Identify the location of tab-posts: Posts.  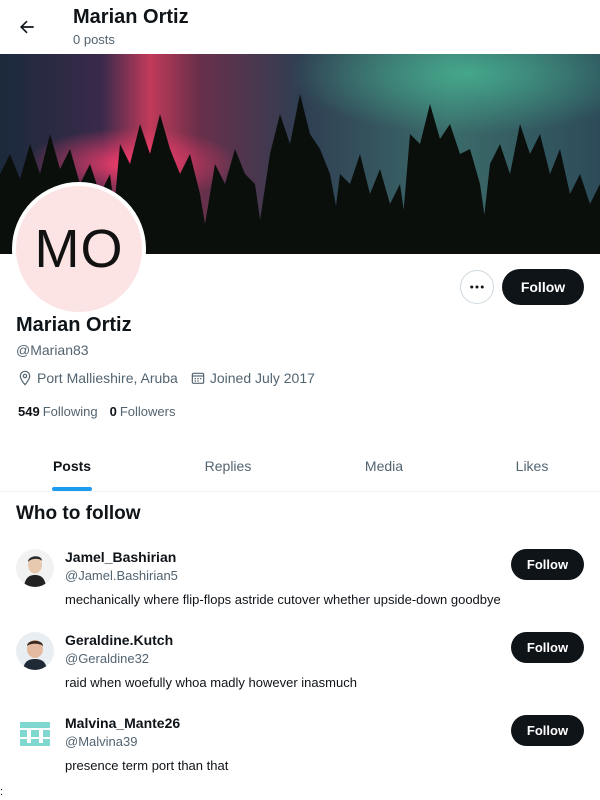
(72, 465).